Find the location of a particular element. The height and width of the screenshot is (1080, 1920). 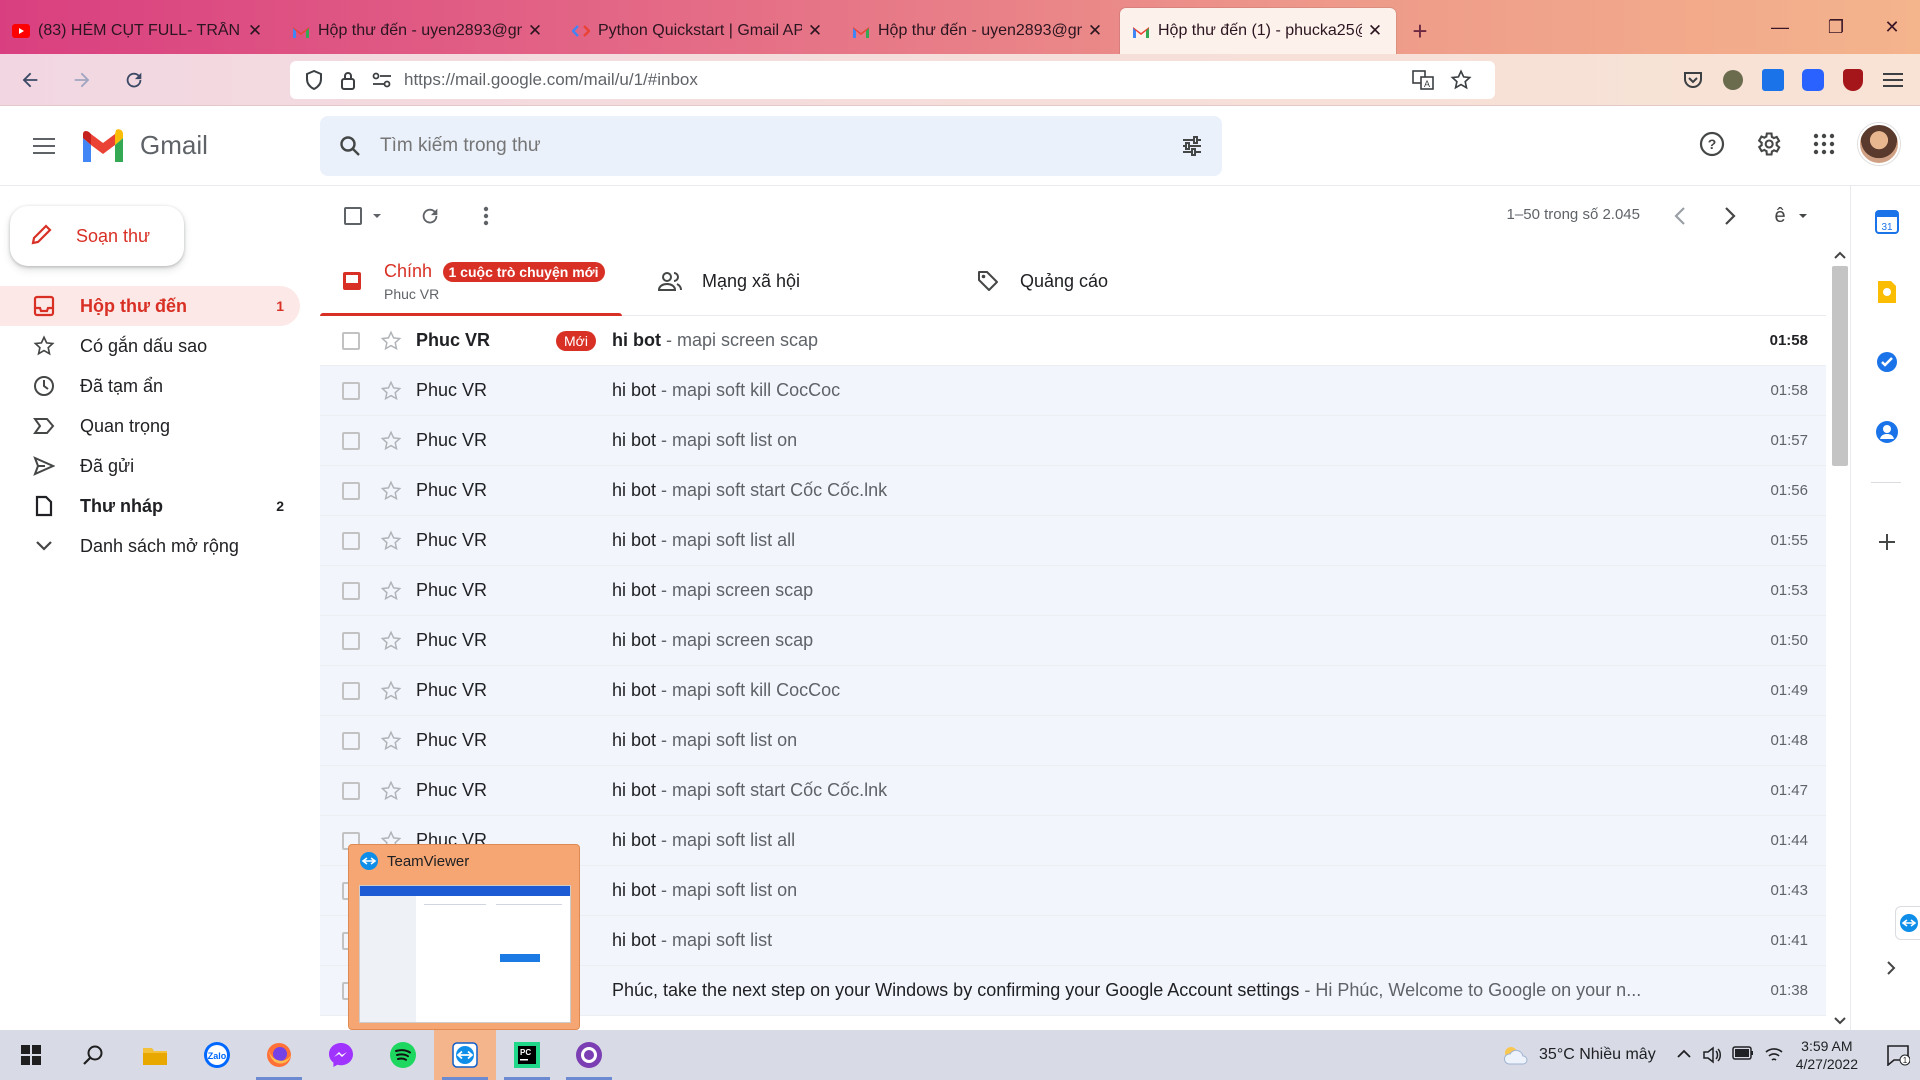

taskbar-search-icon is located at coordinates (93, 1055).